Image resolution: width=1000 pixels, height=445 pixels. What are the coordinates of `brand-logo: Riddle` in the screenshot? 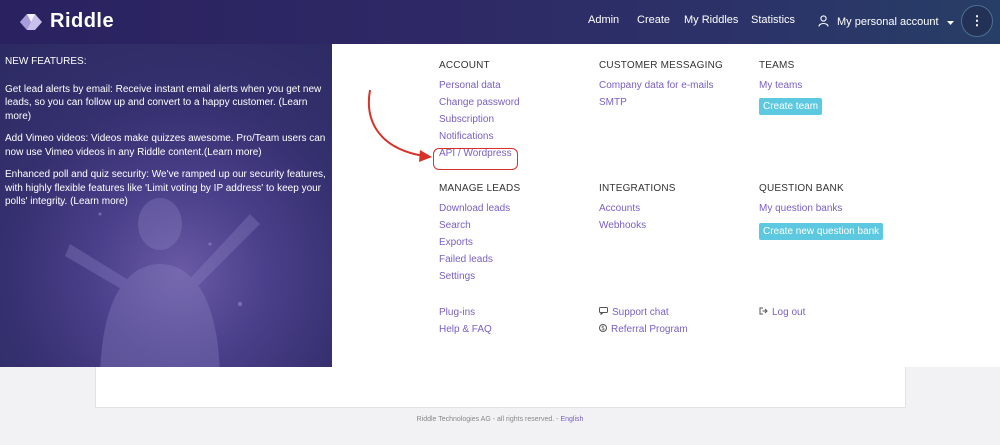 It's located at (66, 21).